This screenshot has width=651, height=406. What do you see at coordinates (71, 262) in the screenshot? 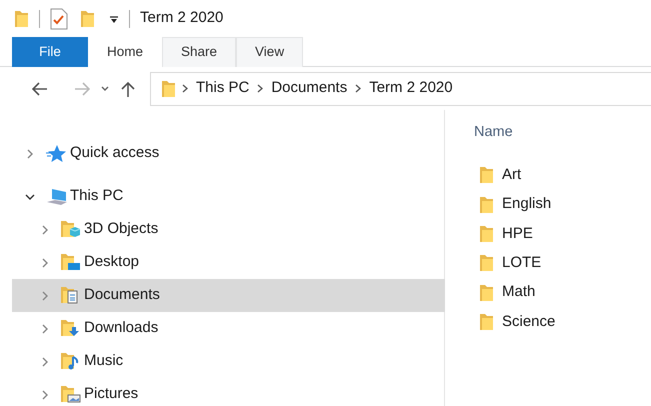
I see `desktop-folder-icon` at bounding box center [71, 262].